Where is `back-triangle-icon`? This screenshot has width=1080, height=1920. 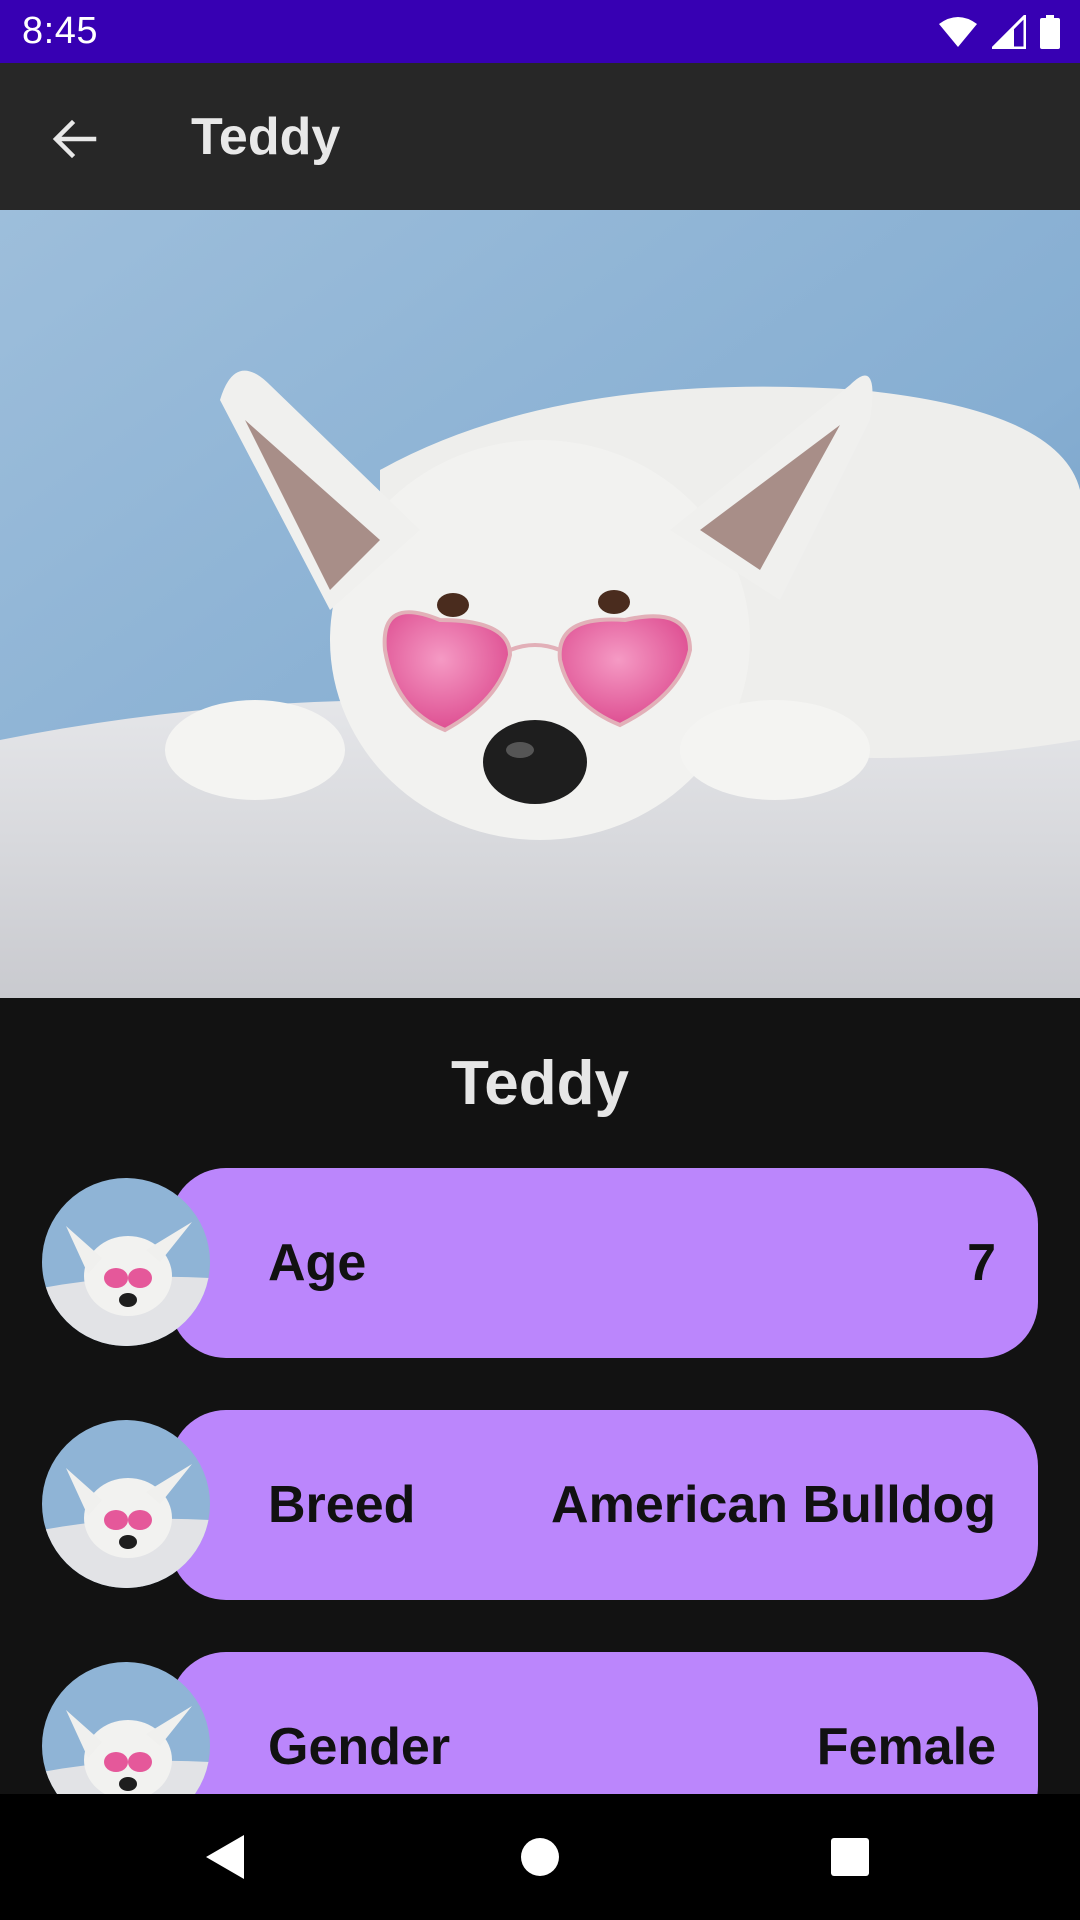
back-triangle-icon is located at coordinates (225, 1857).